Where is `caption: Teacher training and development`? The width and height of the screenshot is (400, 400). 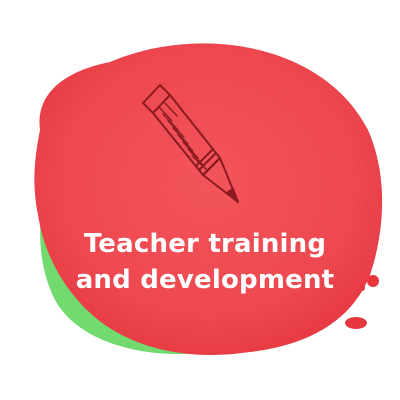
caption: Teacher training and development is located at coordinates (205, 262).